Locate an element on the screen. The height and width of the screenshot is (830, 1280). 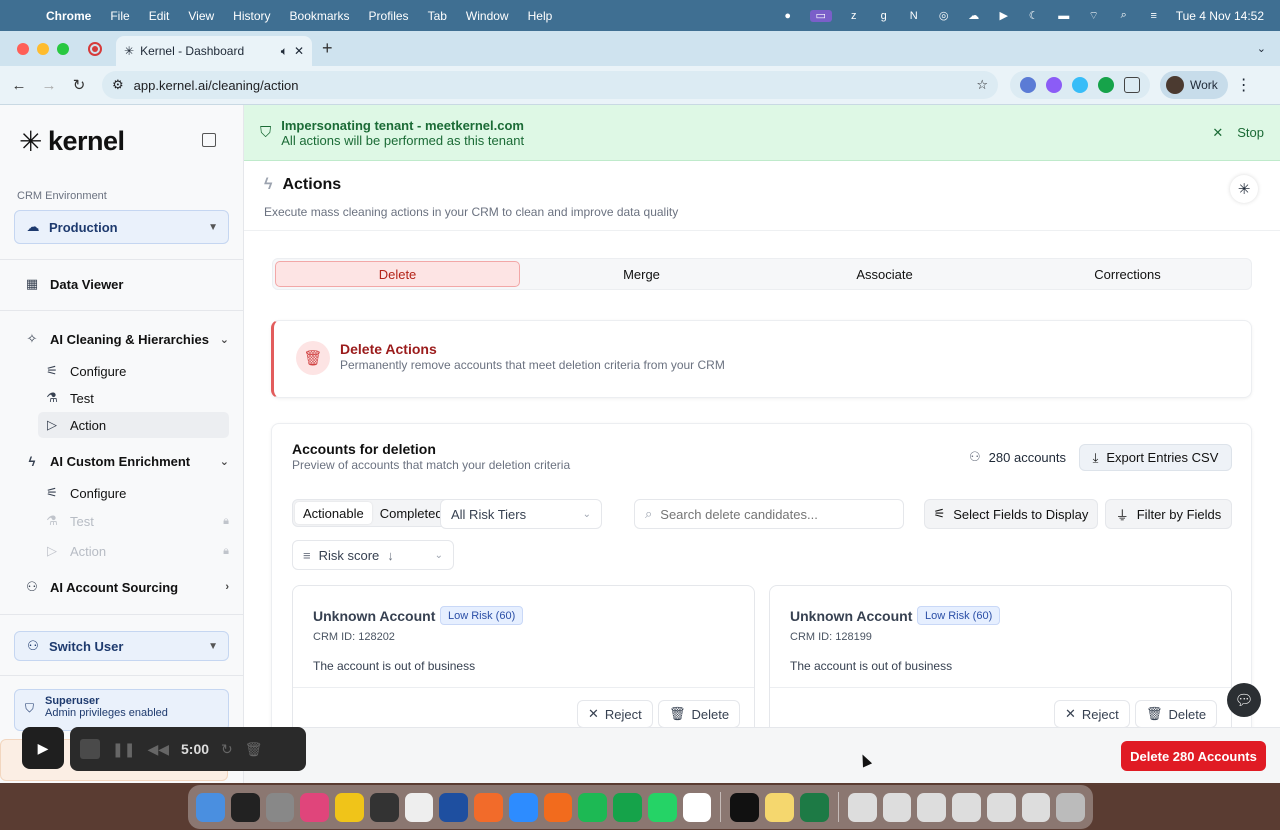
whatsapp-icon is located at coordinates (662, 807).